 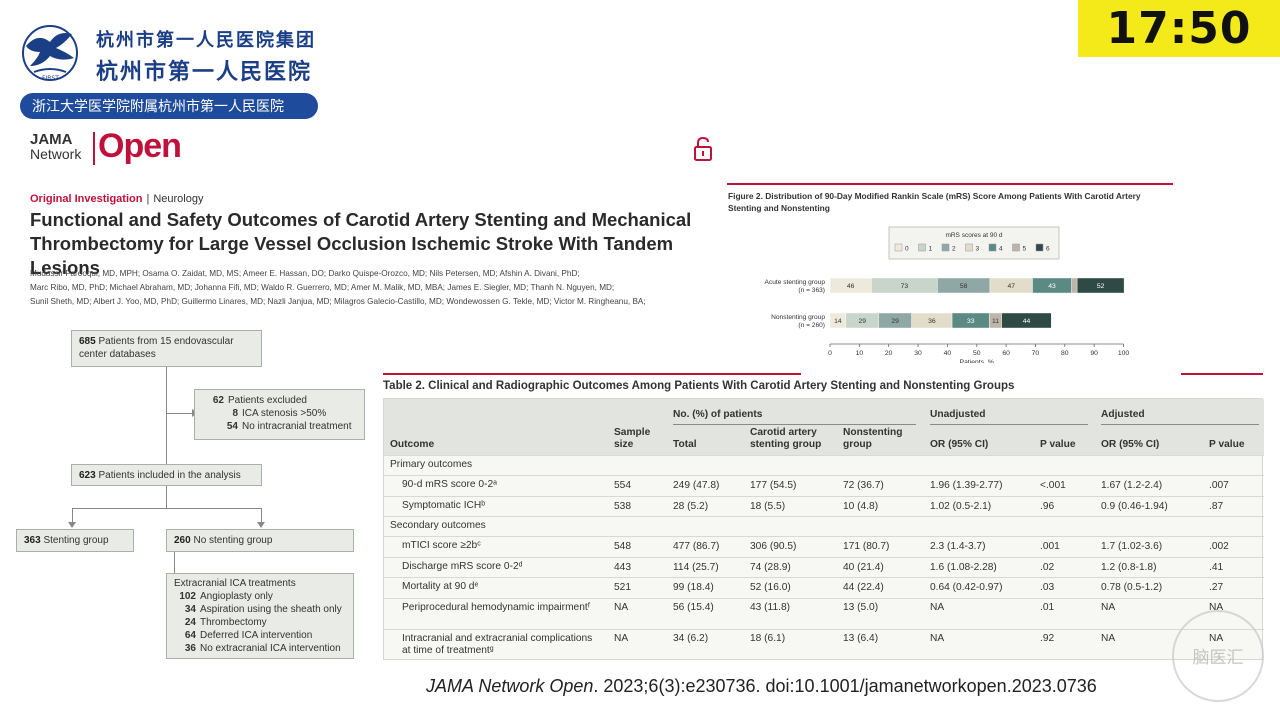 I want to click on value-cell: 306 (90.5), so click(x=773, y=546).